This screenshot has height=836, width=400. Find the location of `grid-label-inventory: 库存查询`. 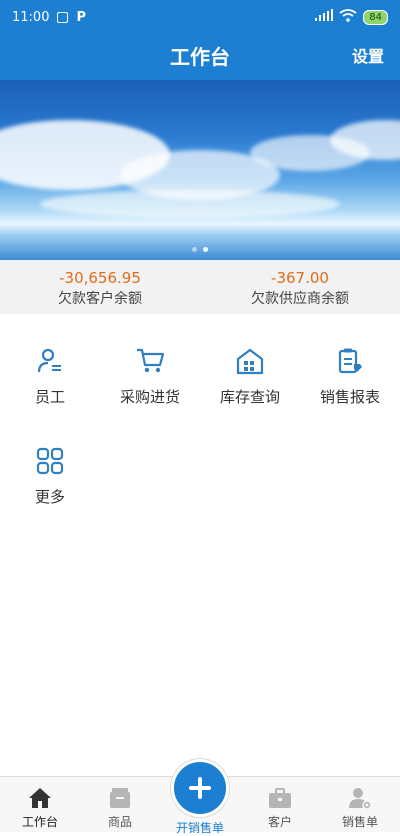

grid-label-inventory: 库存查询 is located at coordinates (249, 397).